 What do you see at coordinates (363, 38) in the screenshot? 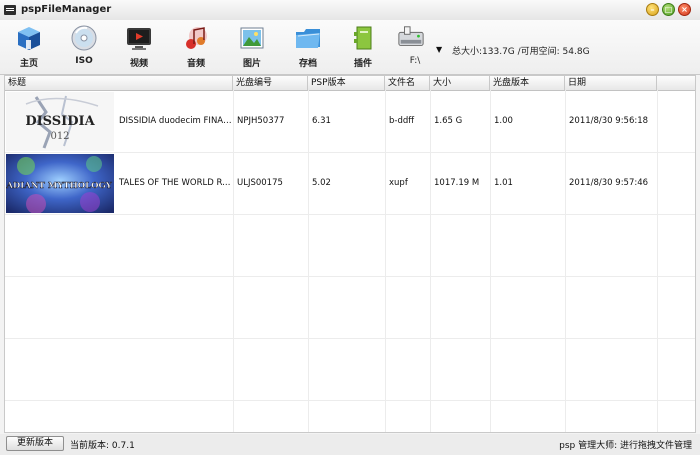
I see `plugin-icon` at bounding box center [363, 38].